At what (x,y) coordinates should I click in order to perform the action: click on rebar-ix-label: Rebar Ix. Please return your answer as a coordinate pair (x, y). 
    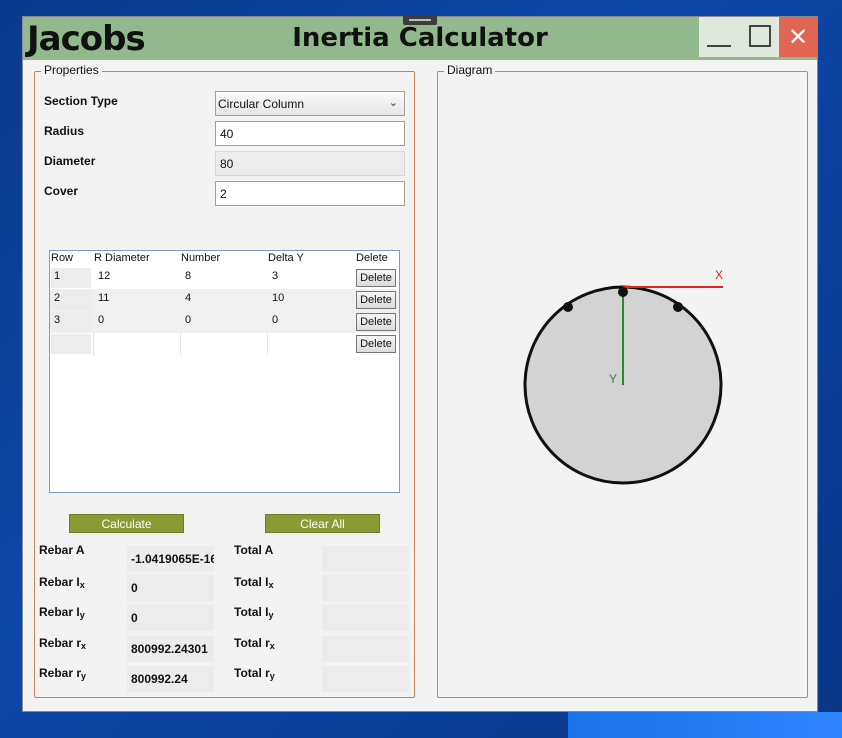
    Looking at the image, I should click on (62, 582).